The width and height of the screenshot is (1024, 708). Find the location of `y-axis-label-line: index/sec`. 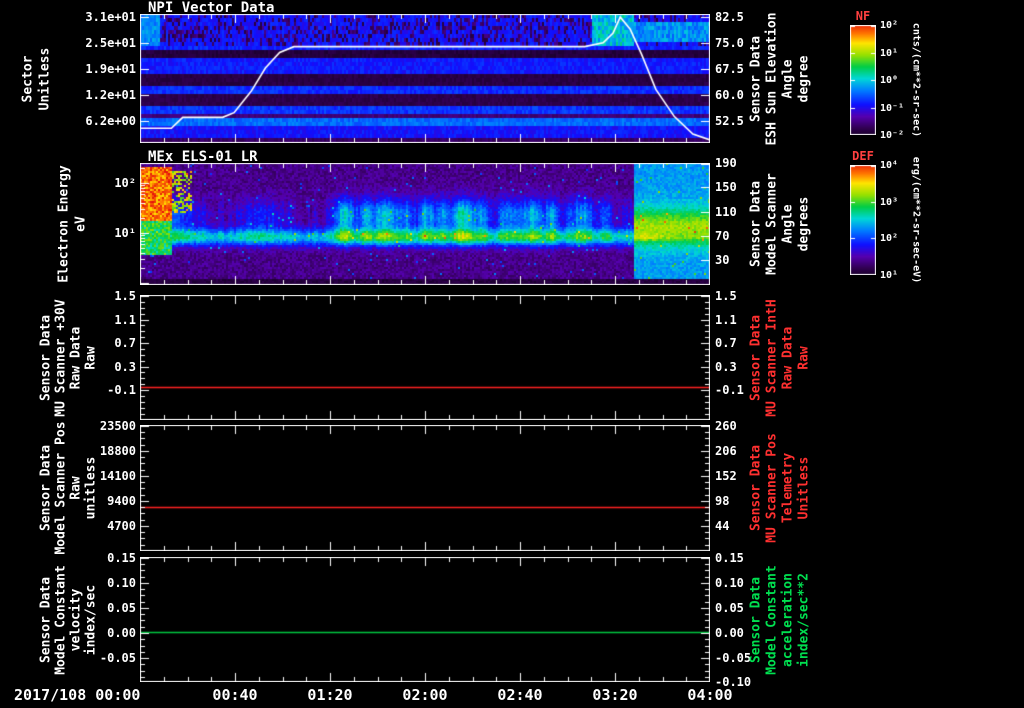

y-axis-label-line: index/sec is located at coordinates (91, 619).